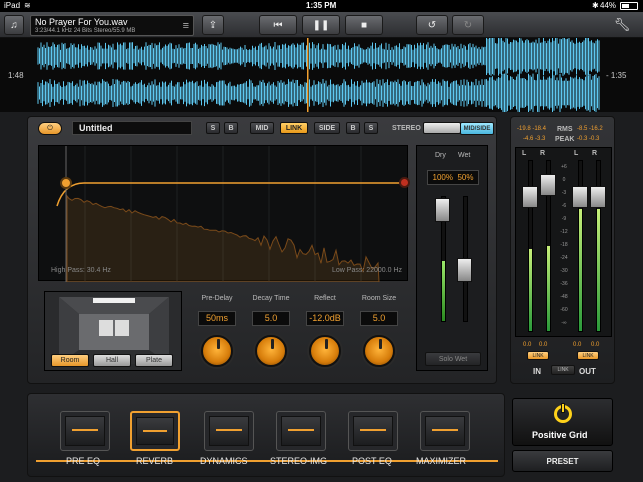 The height and width of the screenshot is (482, 643). What do you see at coordinates (224, 461) in the screenshot?
I see `chain-label-2: DYNAMICS` at bounding box center [224, 461].